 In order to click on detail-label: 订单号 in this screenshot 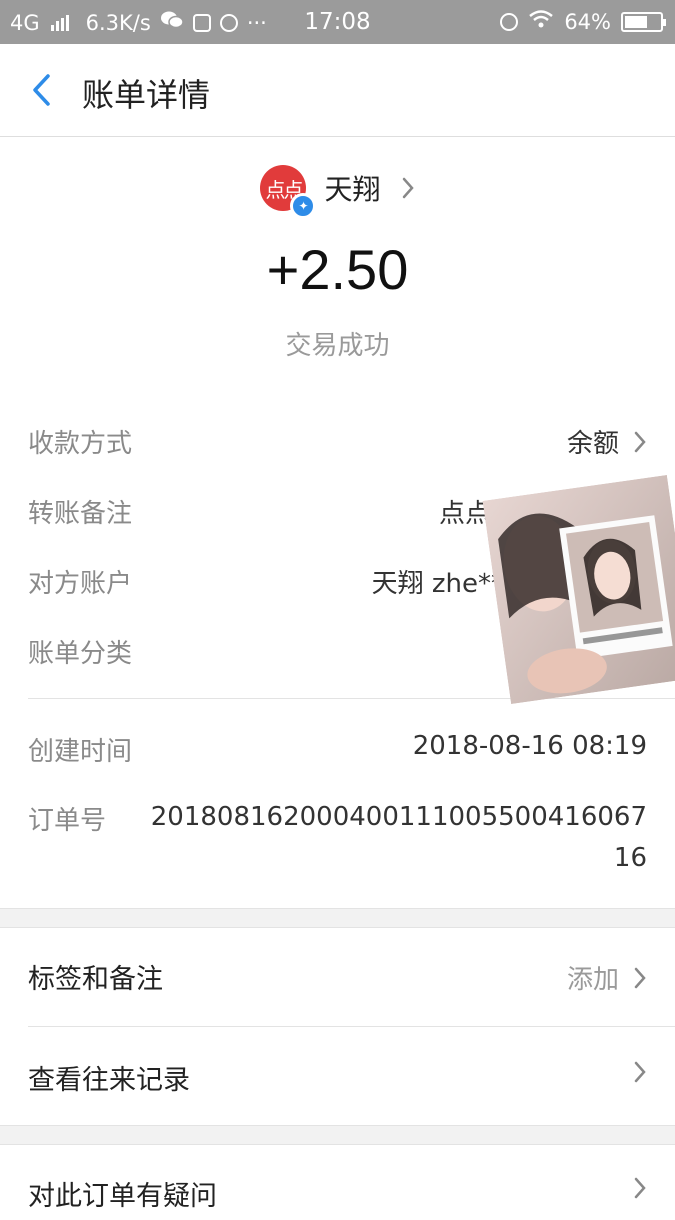, I will do `click(67, 821)`.